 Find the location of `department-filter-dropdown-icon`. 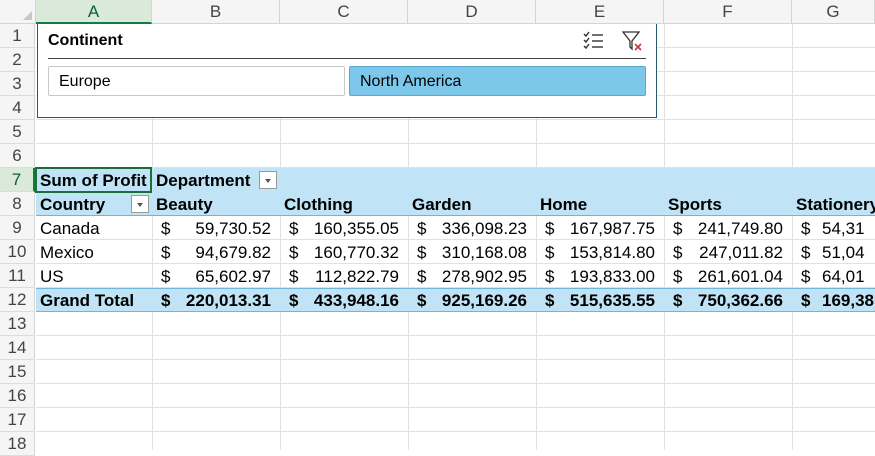

department-filter-dropdown-icon is located at coordinates (268, 180).